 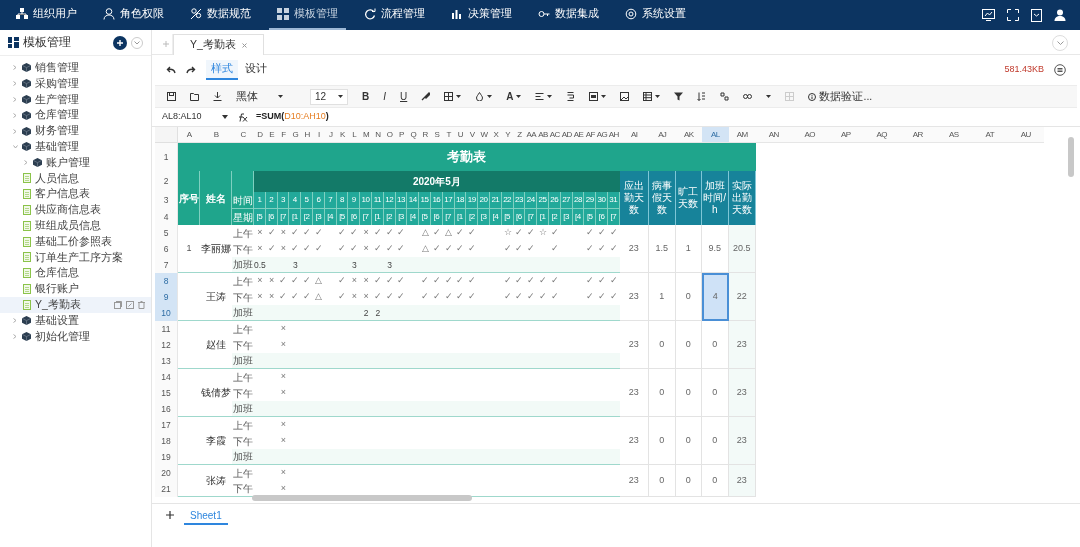 What do you see at coordinates (130, 304) in the screenshot?
I see `edit-icon` at bounding box center [130, 304].